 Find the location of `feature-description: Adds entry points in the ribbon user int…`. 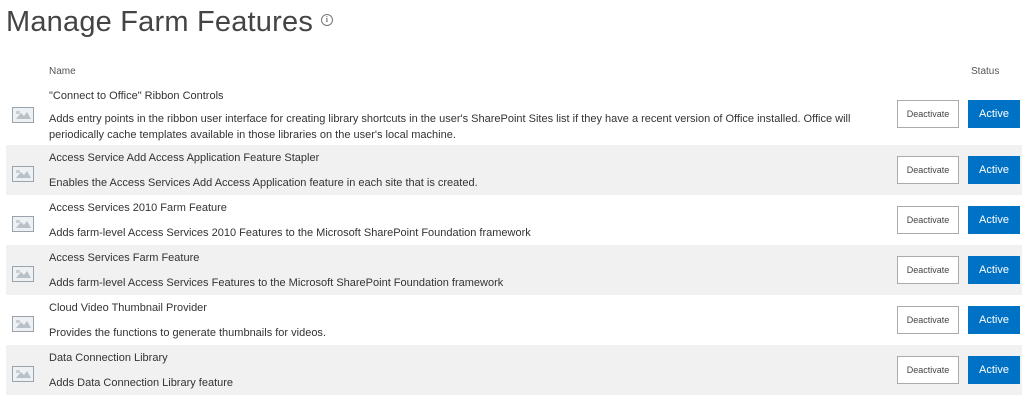

feature-description: Adds entry points in the ribbon user int… is located at coordinates (450, 127).